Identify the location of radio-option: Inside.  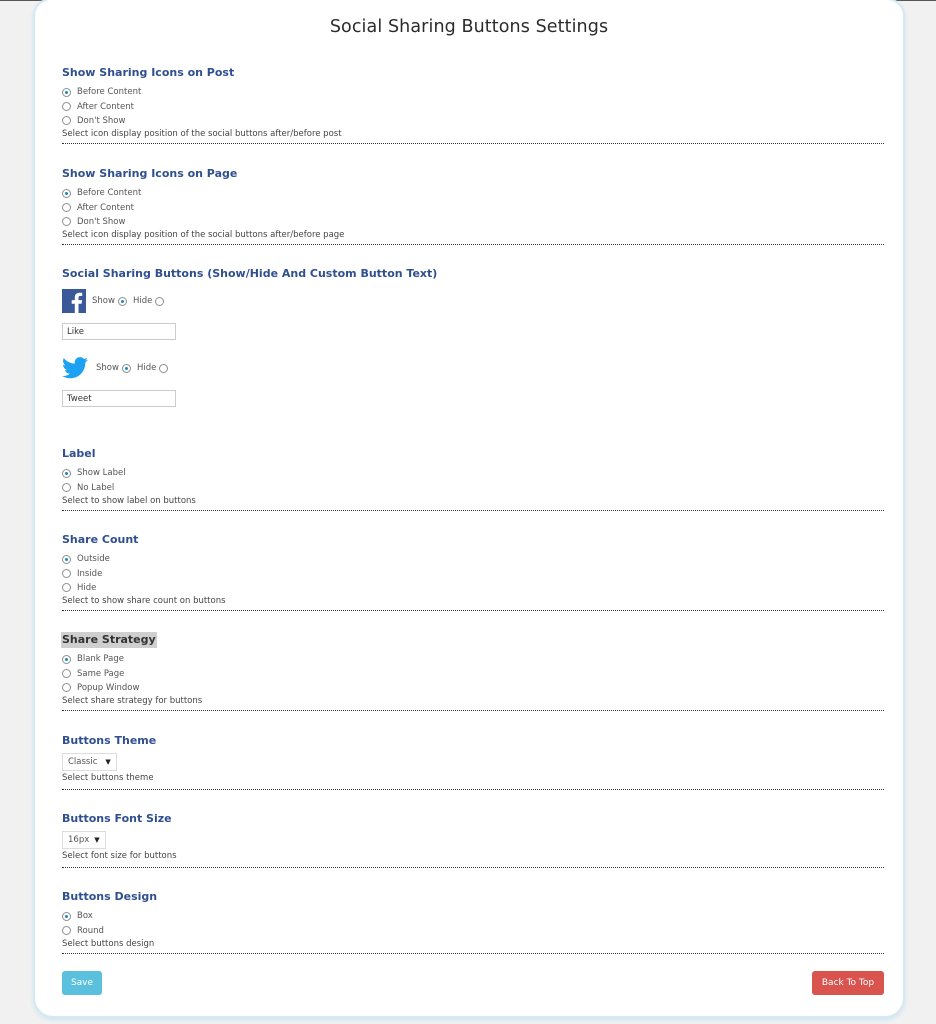
(473, 573).